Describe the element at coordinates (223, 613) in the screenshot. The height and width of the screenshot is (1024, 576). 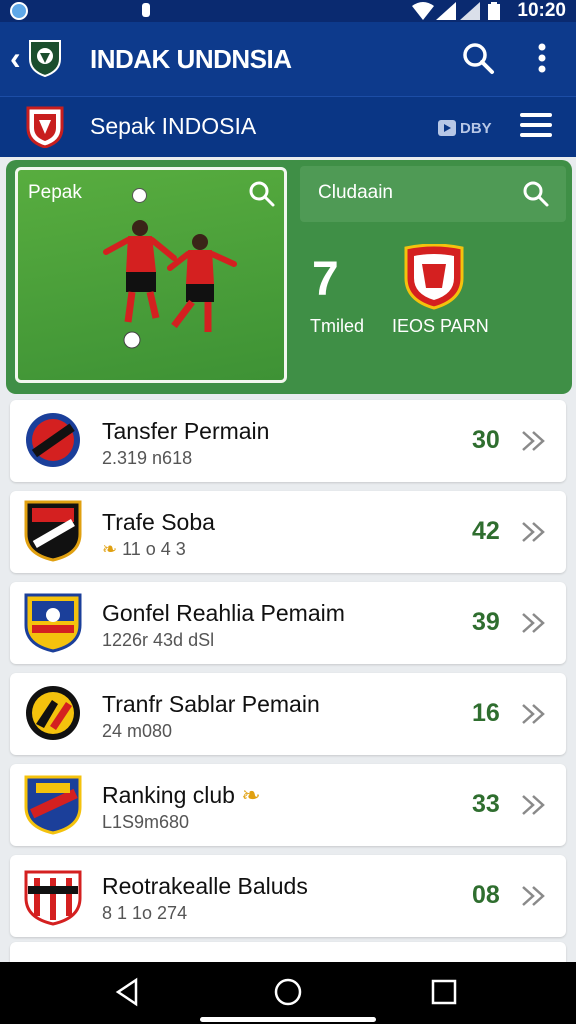
I see `list-item-title: Gonfel Reahlia Pemaim` at that location.